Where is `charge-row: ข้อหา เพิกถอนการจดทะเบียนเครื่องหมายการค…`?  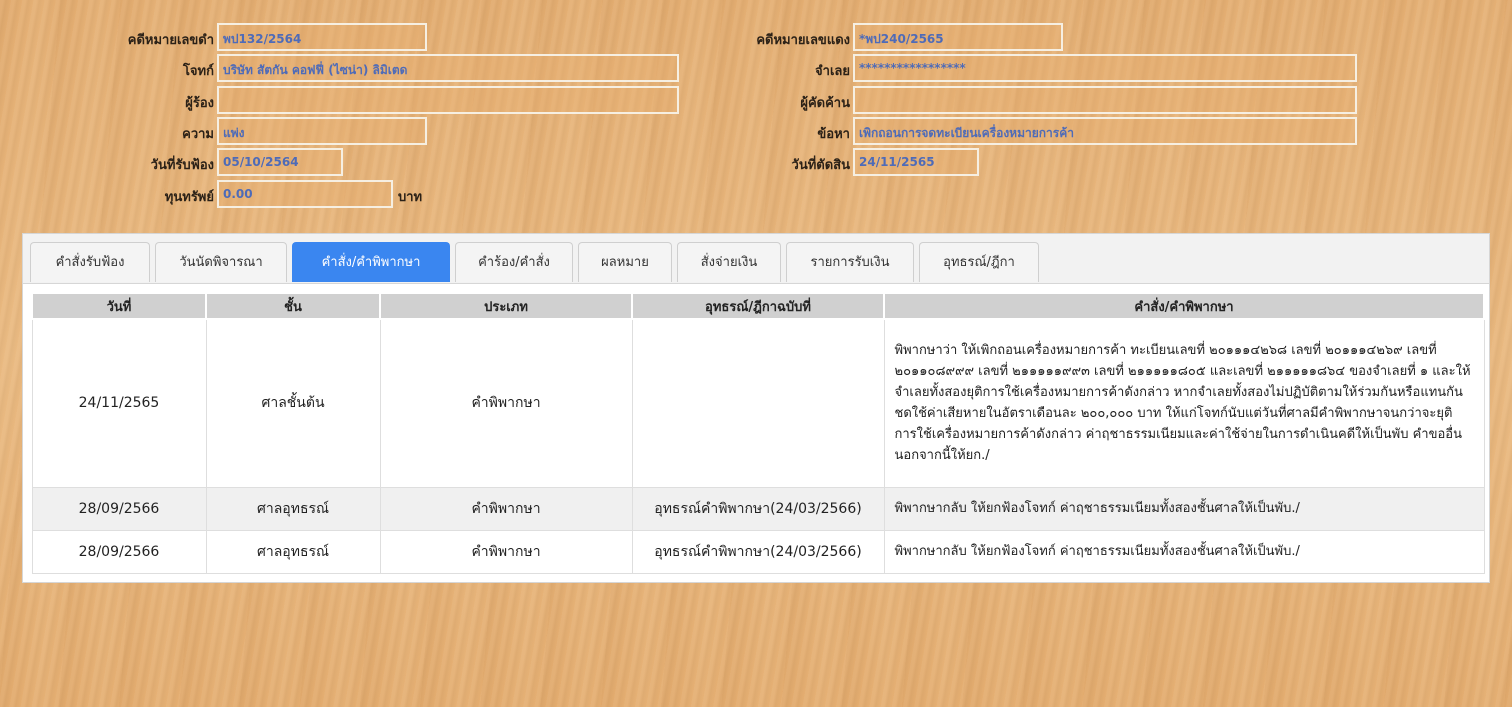
charge-row: ข้อหา เพิกถอนการจดทะเบียนเครื่องหมายการค… is located at coordinates (1050, 131).